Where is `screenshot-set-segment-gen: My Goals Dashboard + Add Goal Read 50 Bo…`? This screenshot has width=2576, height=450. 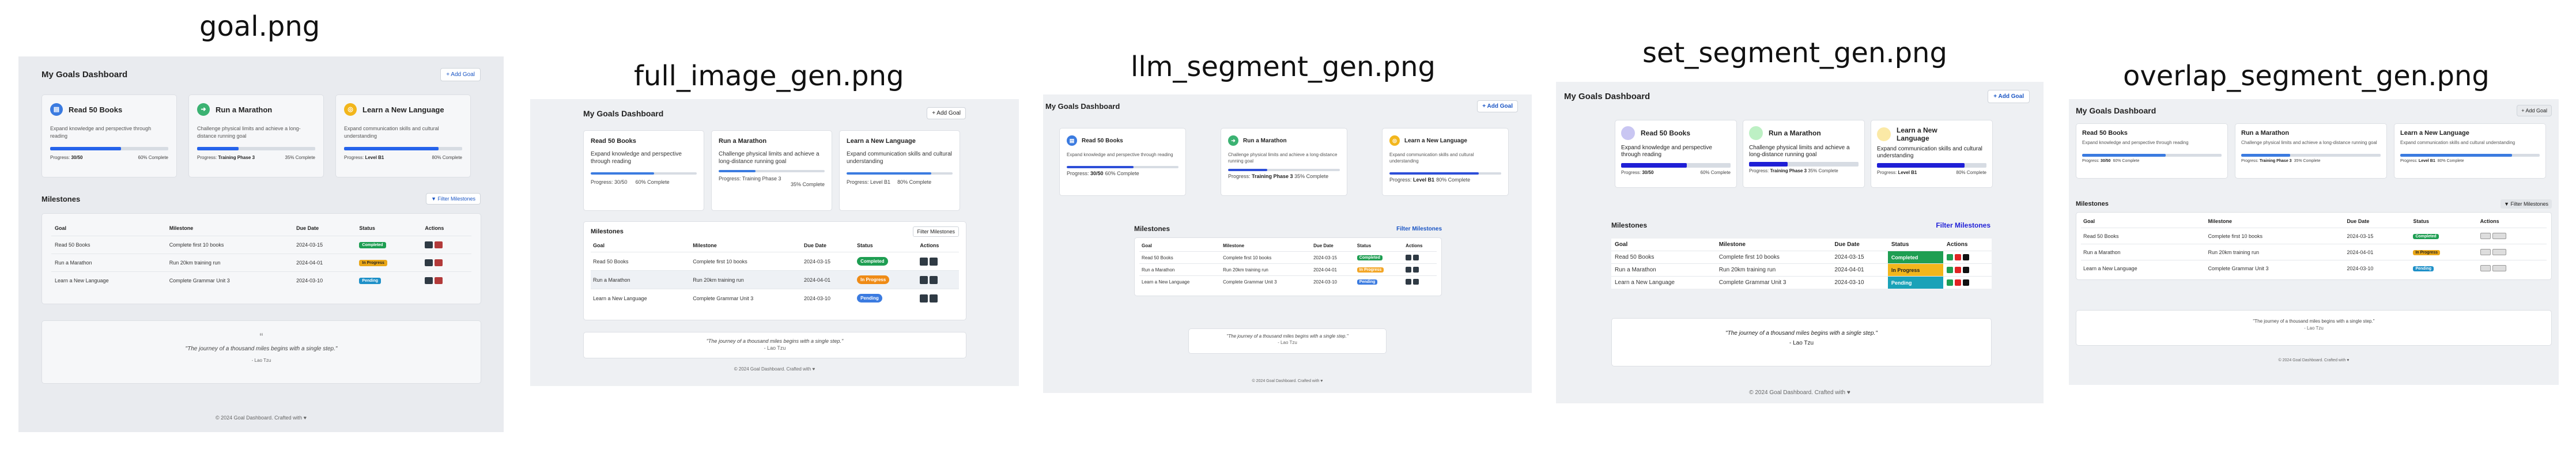 screenshot-set-segment-gen: My Goals Dashboard + Add Goal Read 50 Bo… is located at coordinates (1800, 242).